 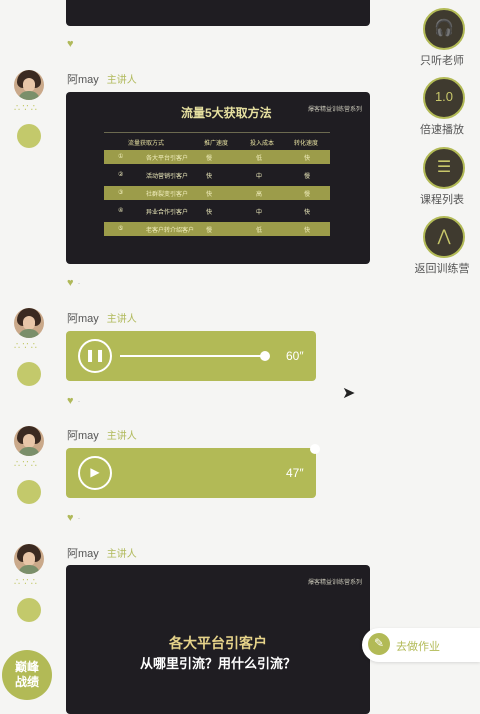 I want to click on slide-title: 流量5大获取方法, so click(x=226, y=113).